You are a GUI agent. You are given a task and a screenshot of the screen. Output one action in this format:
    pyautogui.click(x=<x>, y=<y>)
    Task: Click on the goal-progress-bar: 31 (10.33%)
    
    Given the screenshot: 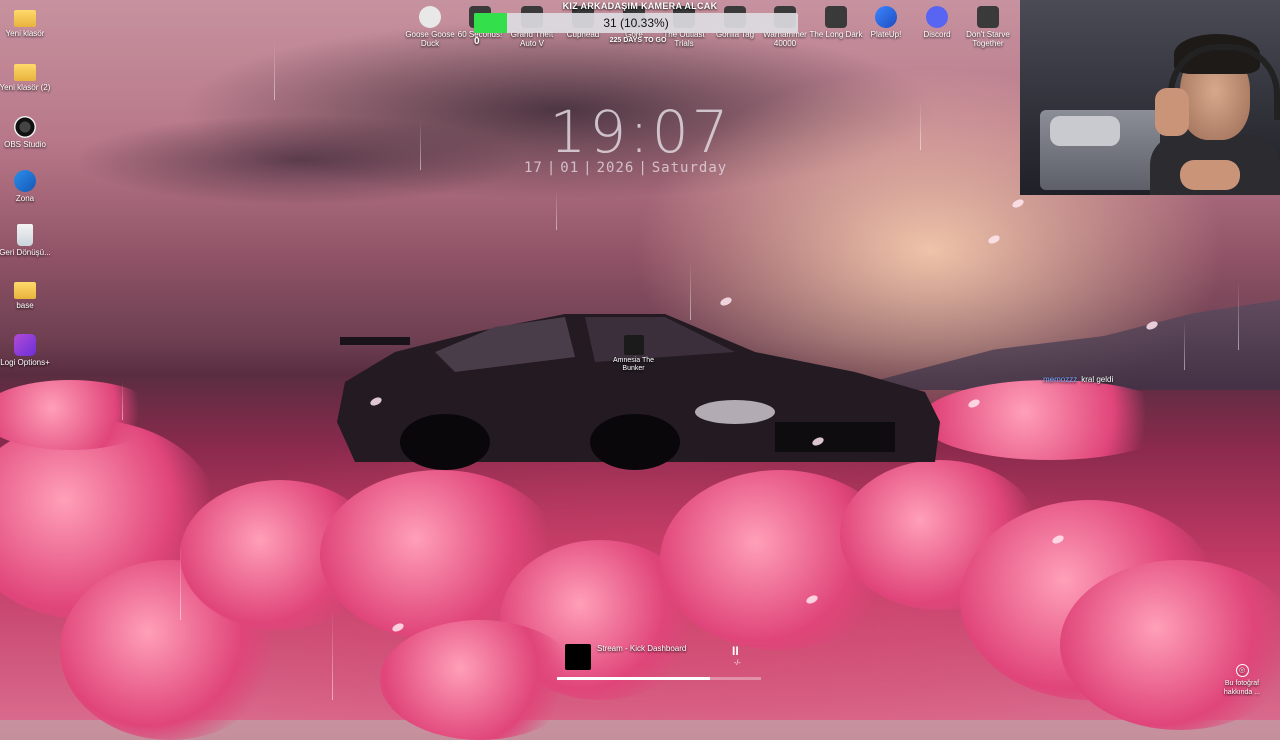 What is the action you would take?
    pyautogui.click(x=636, y=23)
    